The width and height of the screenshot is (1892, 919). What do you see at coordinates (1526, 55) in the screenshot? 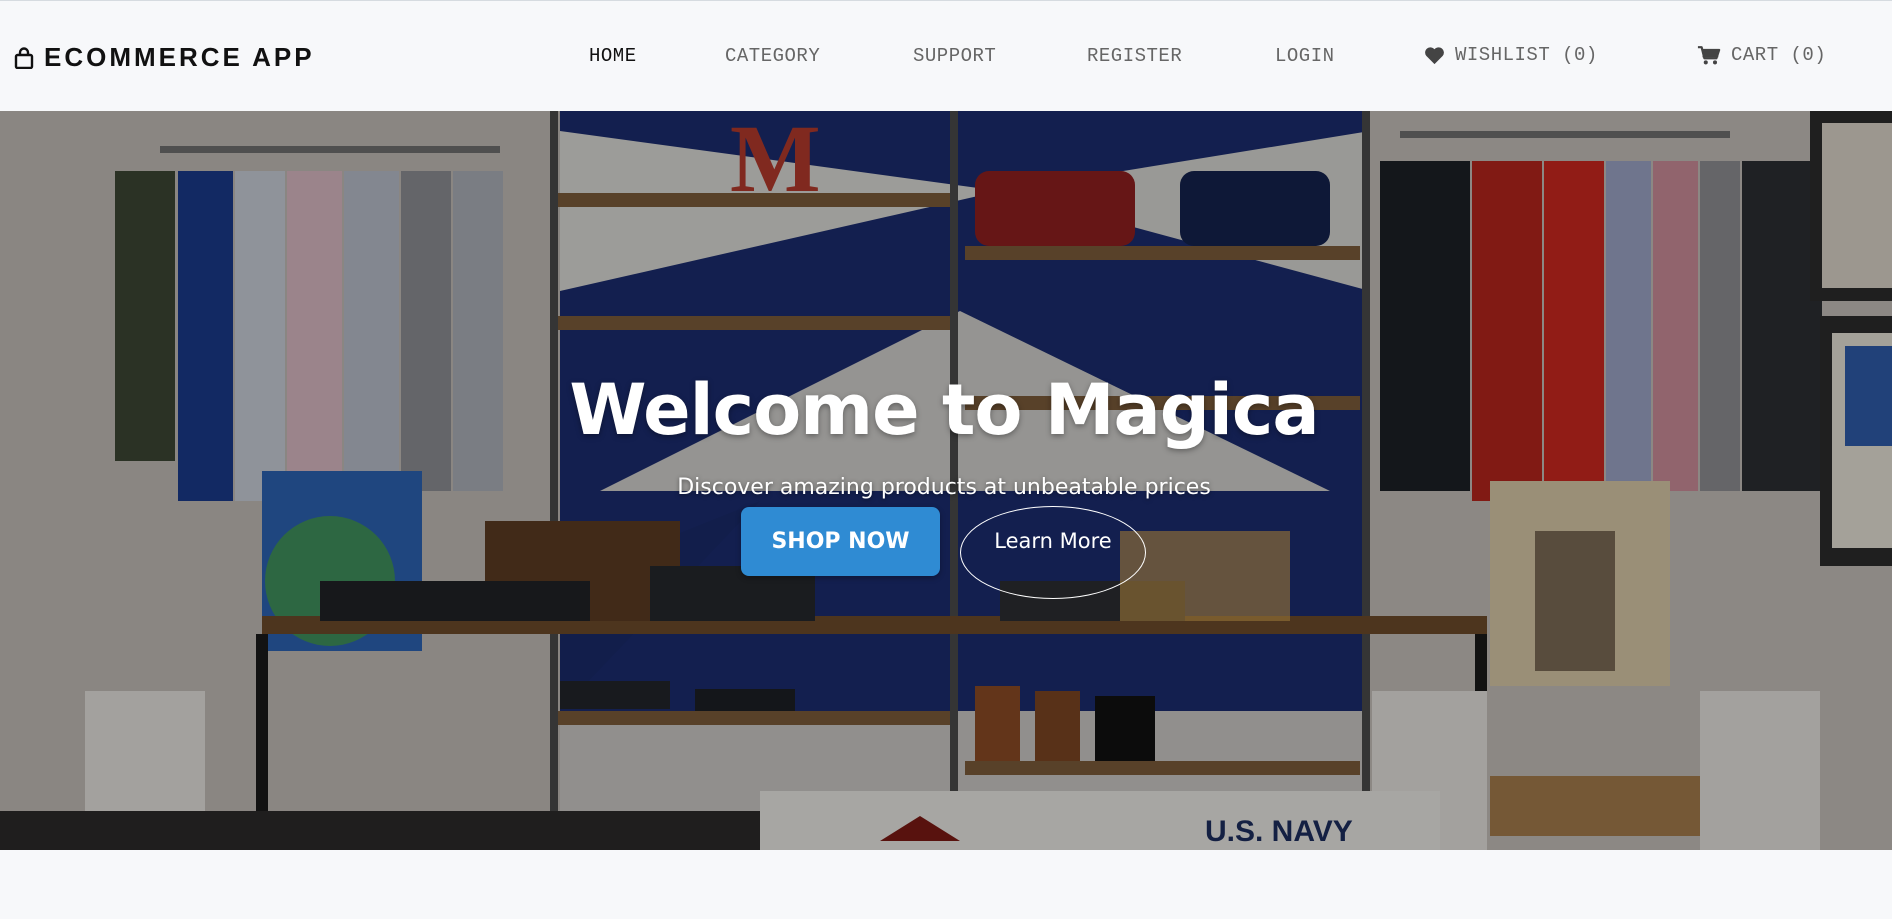
I see `wishlist-label: WISHLIST (0)` at bounding box center [1526, 55].